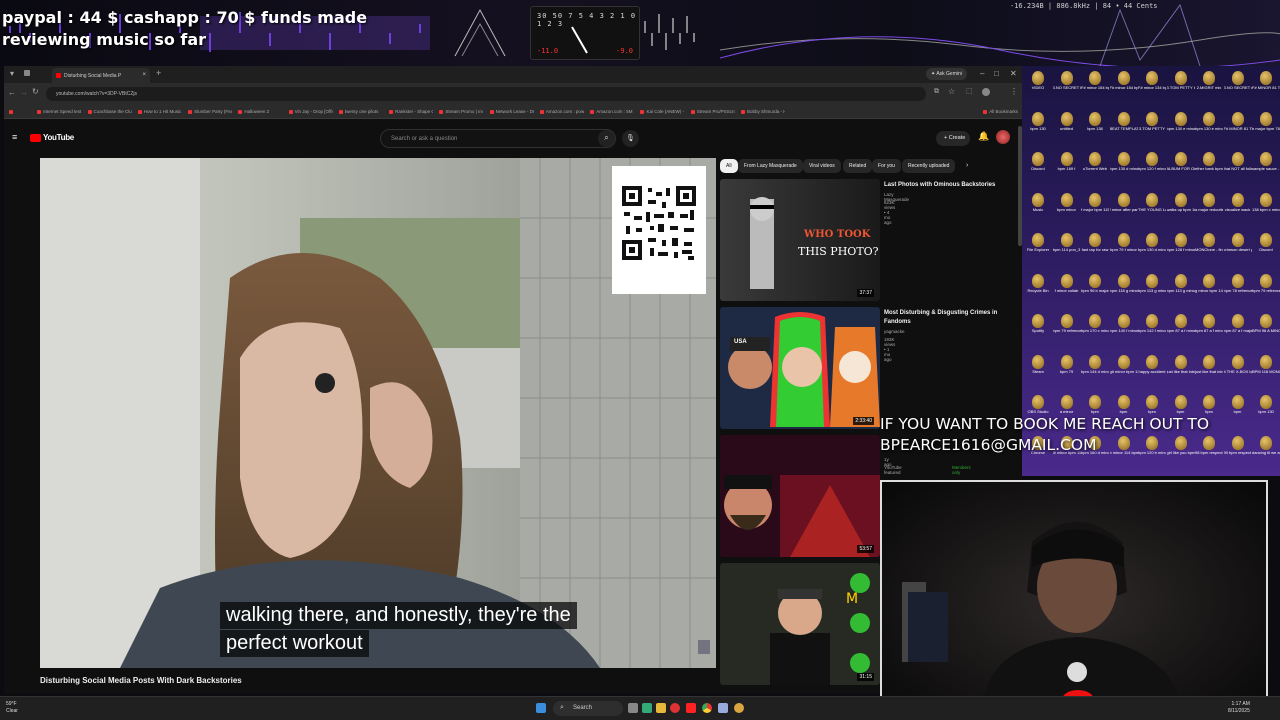  What do you see at coordinates (1209, 369) in the screenshot?
I see `desktop-icon: just like that intro` at bounding box center [1209, 369].